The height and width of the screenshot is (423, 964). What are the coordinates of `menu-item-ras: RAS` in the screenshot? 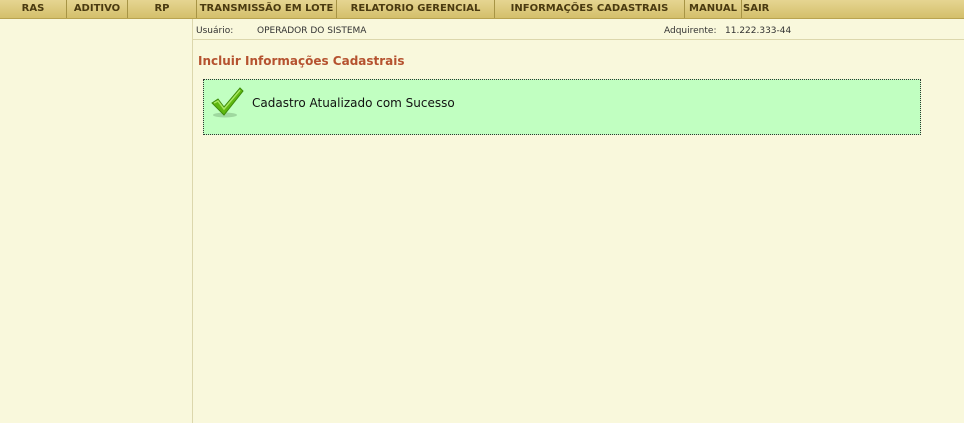 It's located at (33, 9).